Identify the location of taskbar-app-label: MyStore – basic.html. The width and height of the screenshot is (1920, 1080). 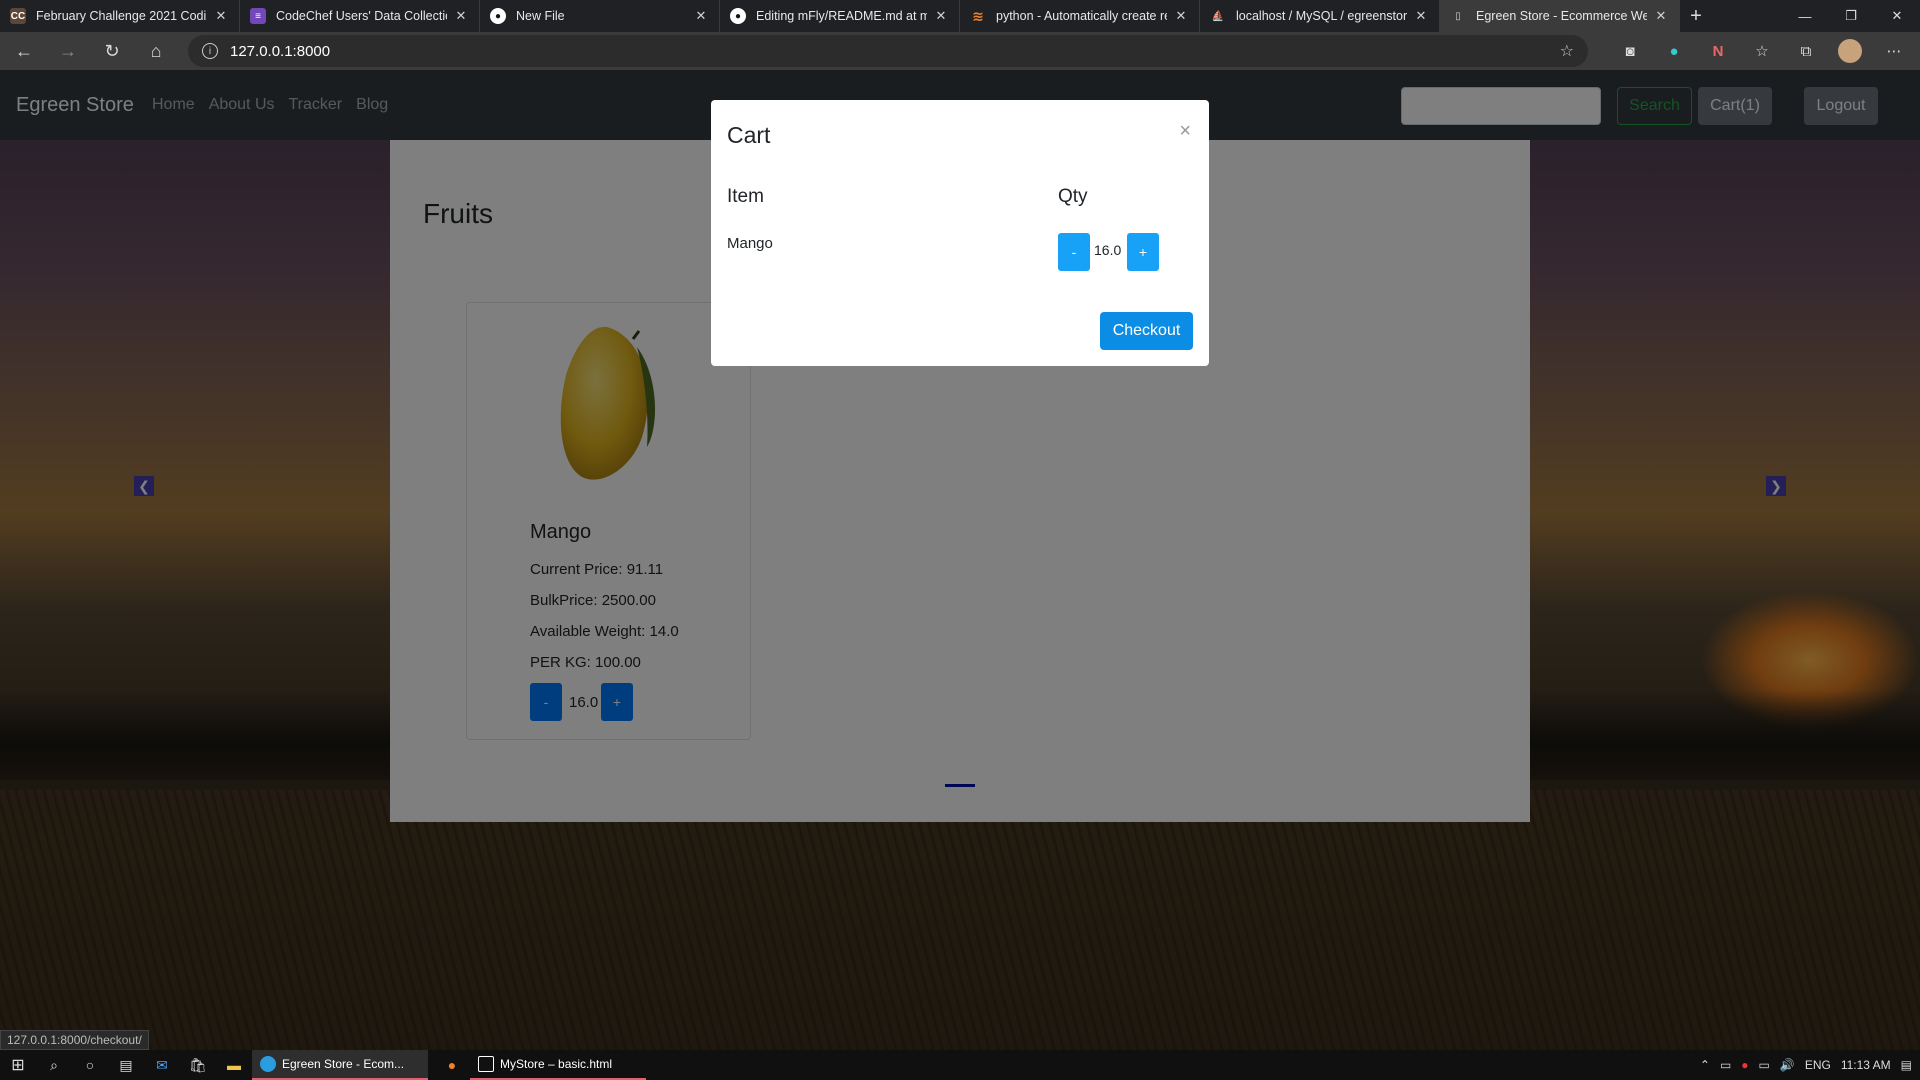
(556, 1064).